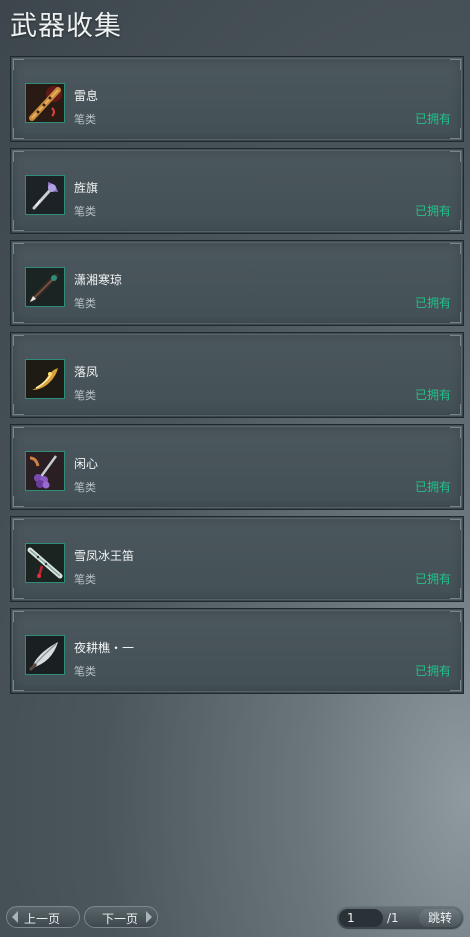 This screenshot has width=470, height=937. I want to click on weapon-name: 夜耕樵・一, so click(104, 648).